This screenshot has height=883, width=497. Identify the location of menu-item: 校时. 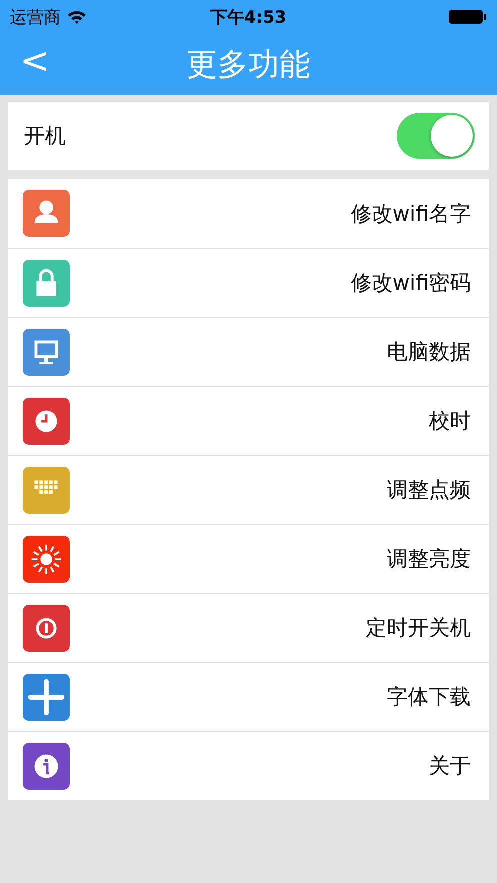
(248, 420).